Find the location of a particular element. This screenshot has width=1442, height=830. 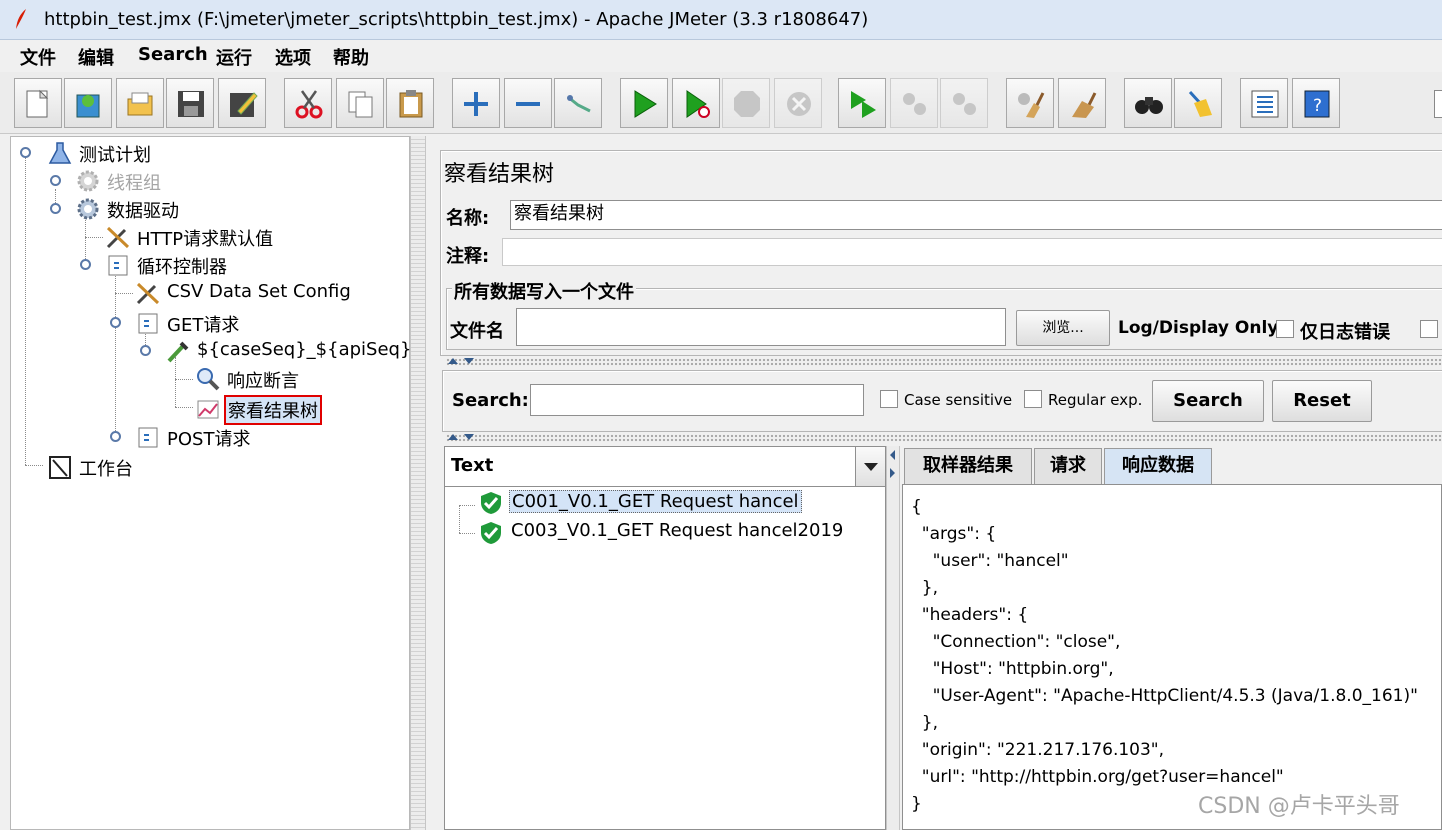

save-icon is located at coordinates (191, 104).